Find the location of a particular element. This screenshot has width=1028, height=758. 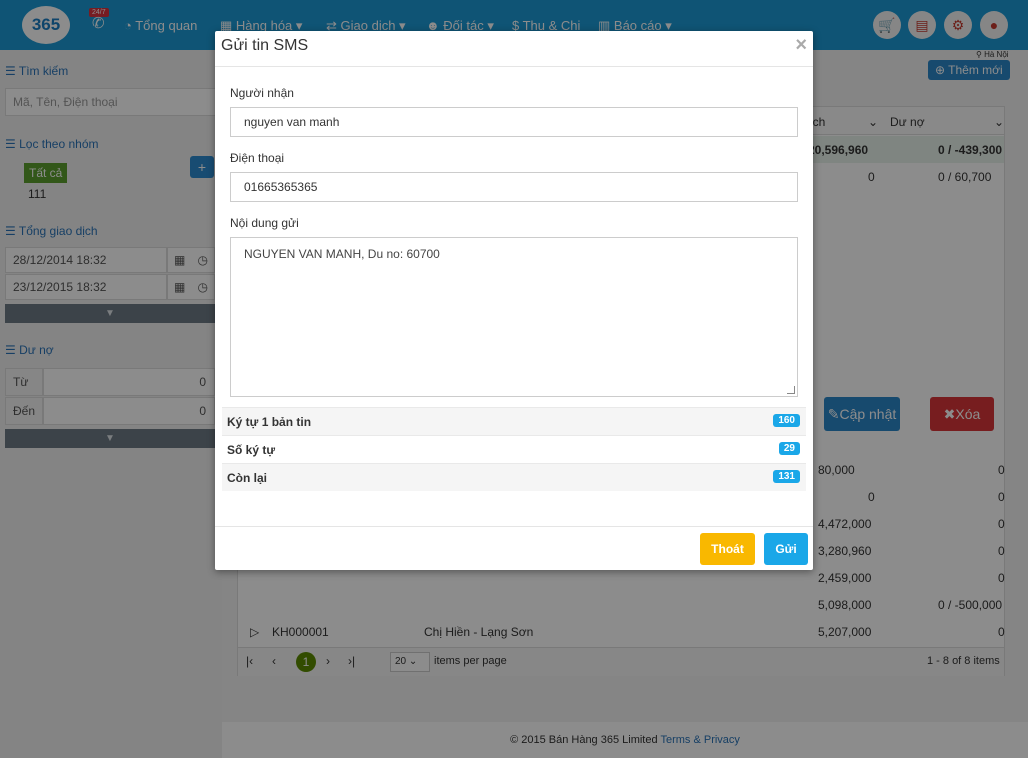

modal-title: Gửi tin SMS is located at coordinates (265, 45).